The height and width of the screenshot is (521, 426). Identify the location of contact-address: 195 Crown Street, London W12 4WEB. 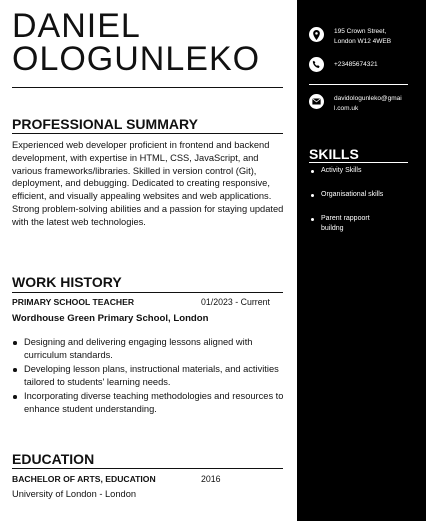
(365, 37).